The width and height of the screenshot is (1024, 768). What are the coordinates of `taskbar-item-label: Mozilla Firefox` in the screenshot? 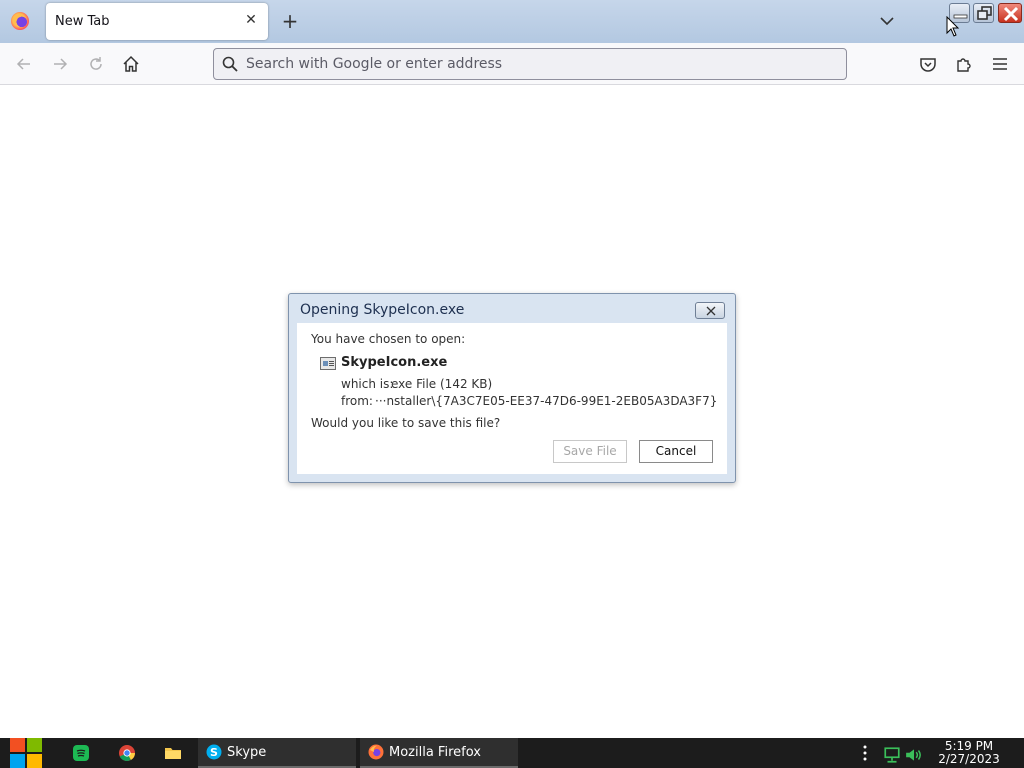 It's located at (435, 752).